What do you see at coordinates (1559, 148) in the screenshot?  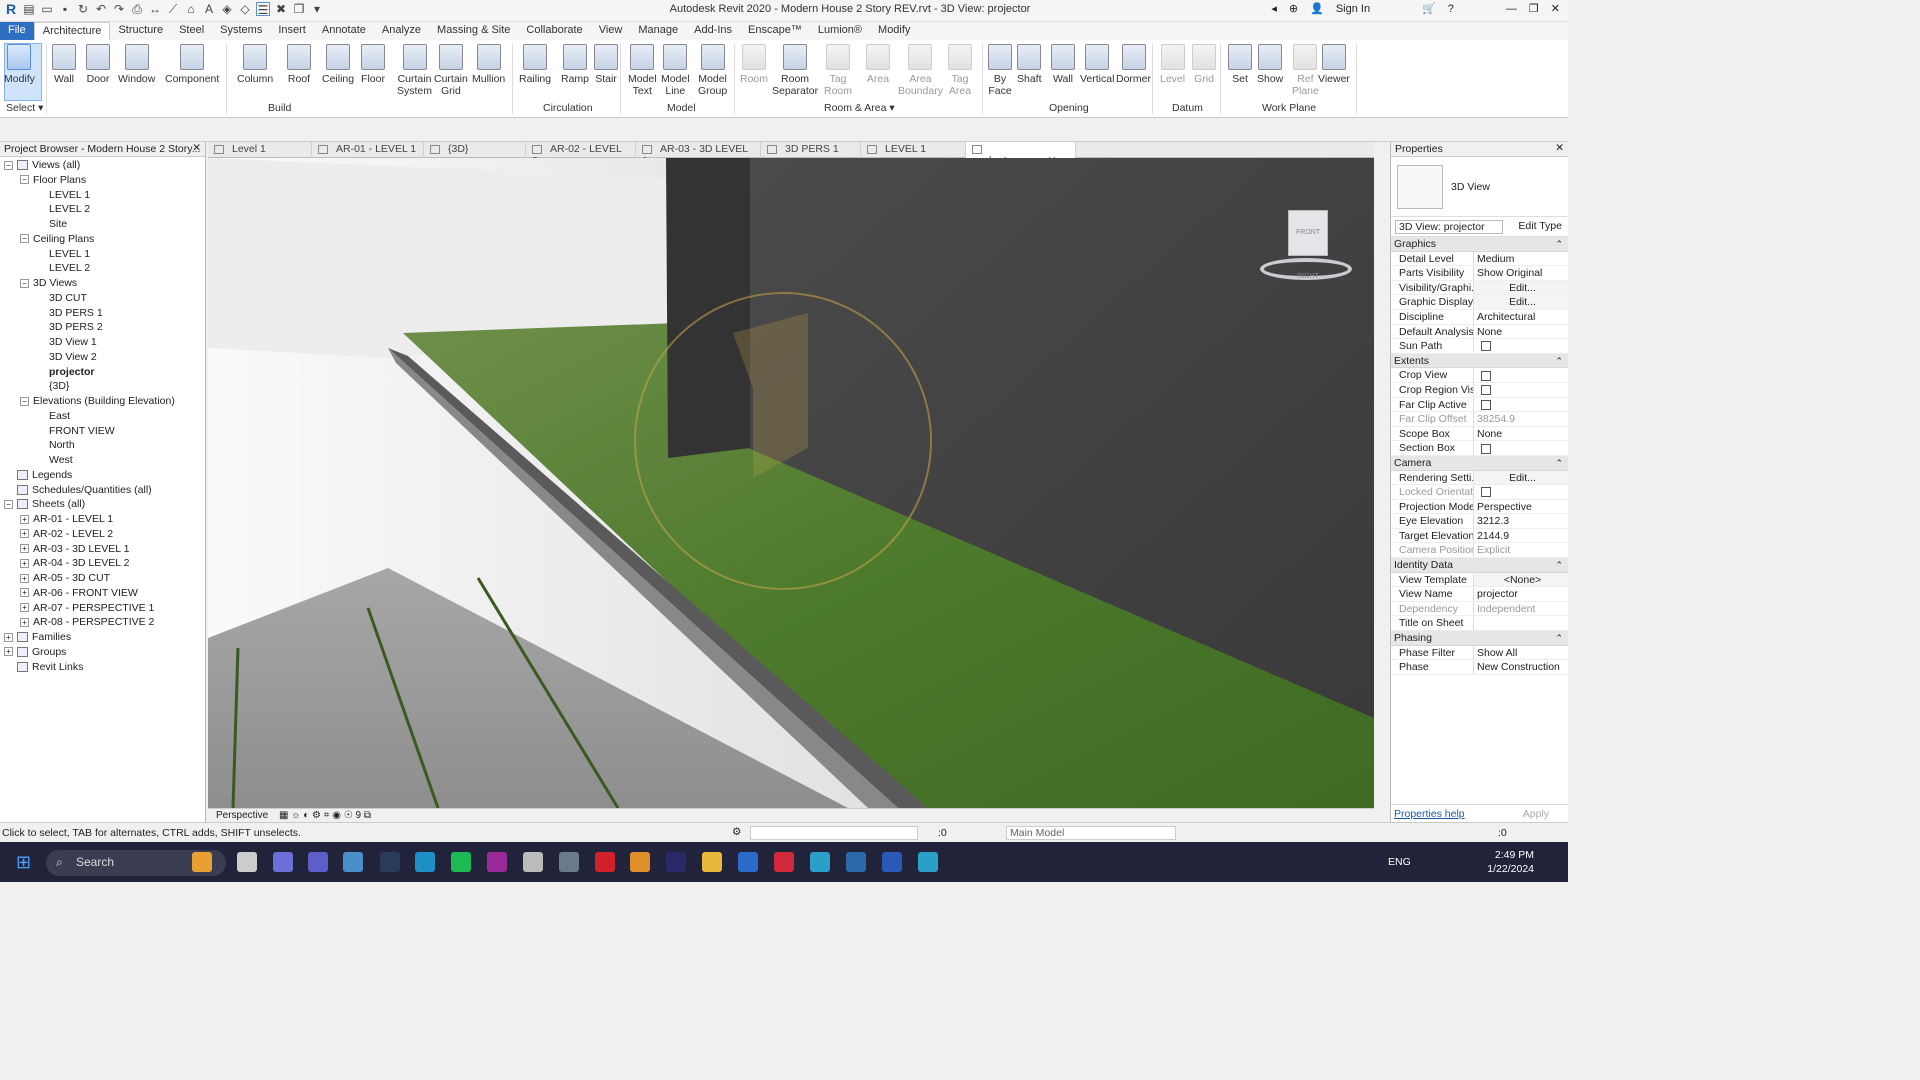 I see `close-properties-icon: ✕` at bounding box center [1559, 148].